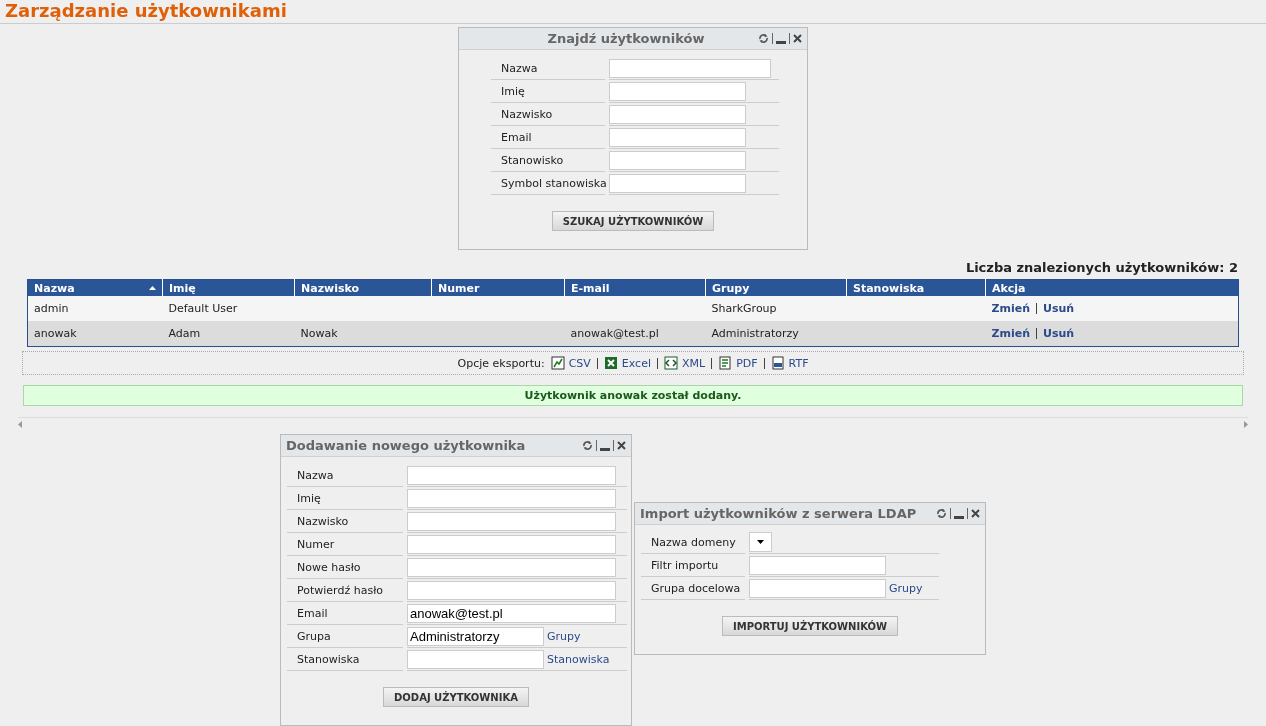  I want to click on column-header: Numer, so click(498, 287).